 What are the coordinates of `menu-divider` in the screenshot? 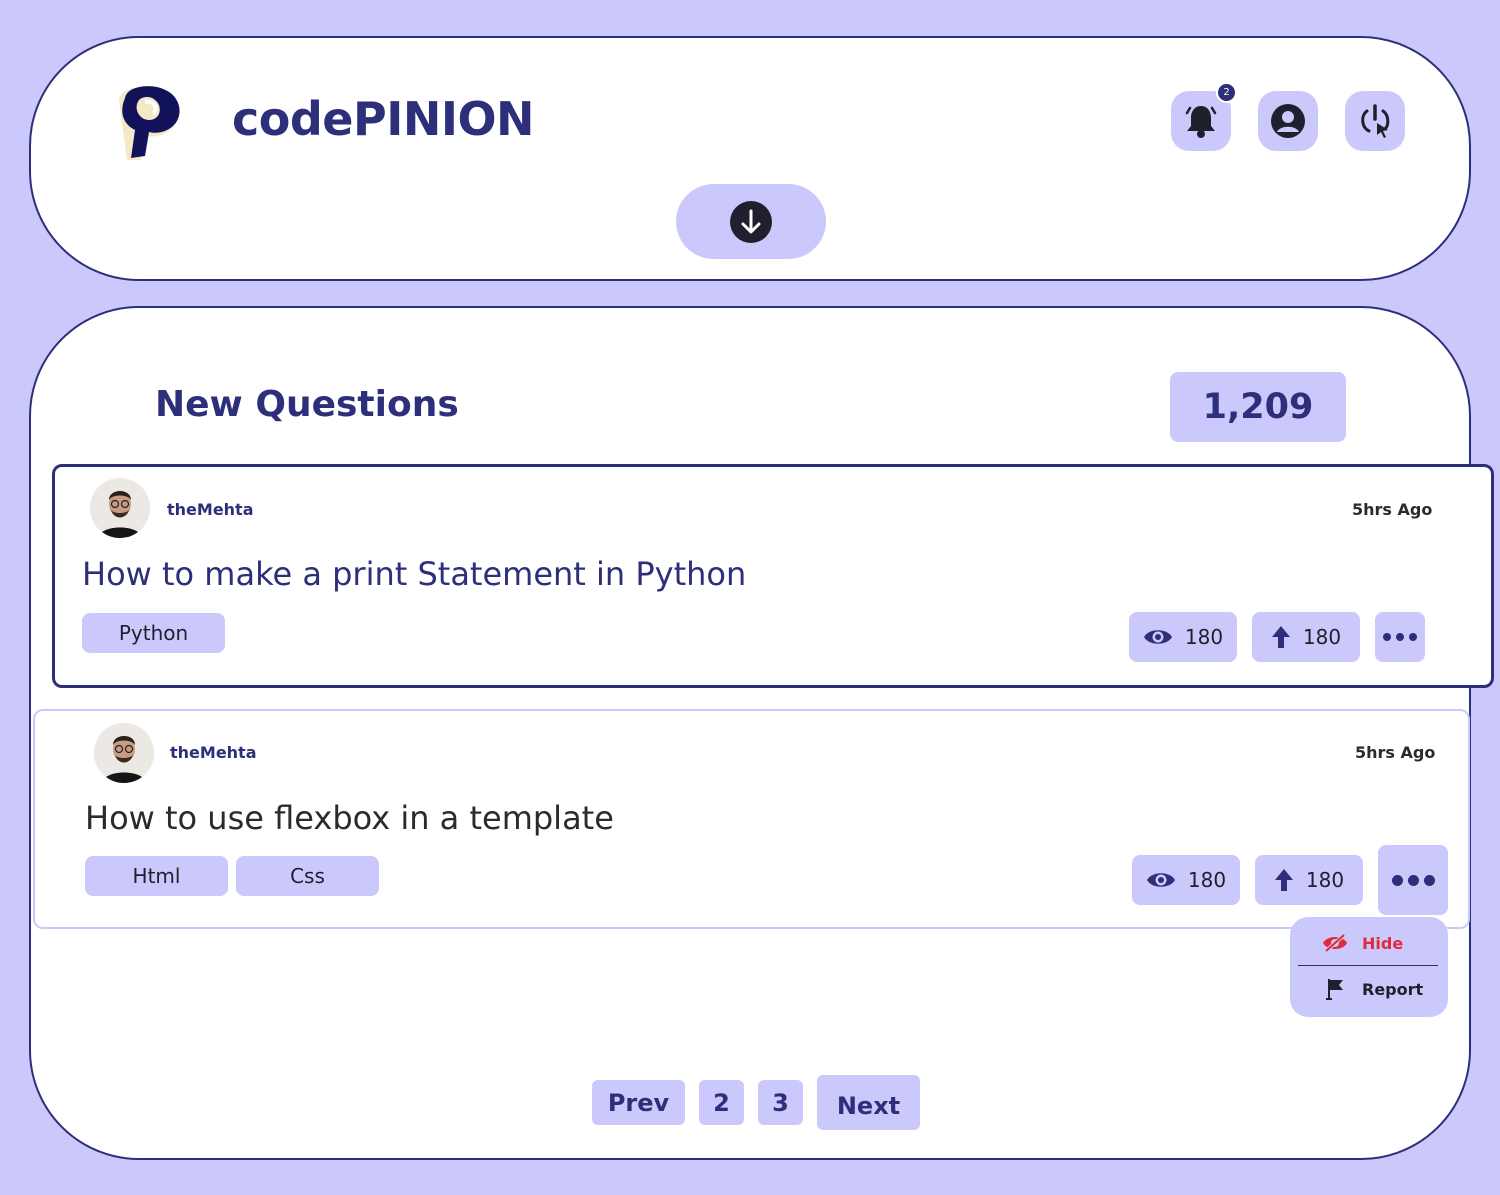 It's located at (1368, 965).